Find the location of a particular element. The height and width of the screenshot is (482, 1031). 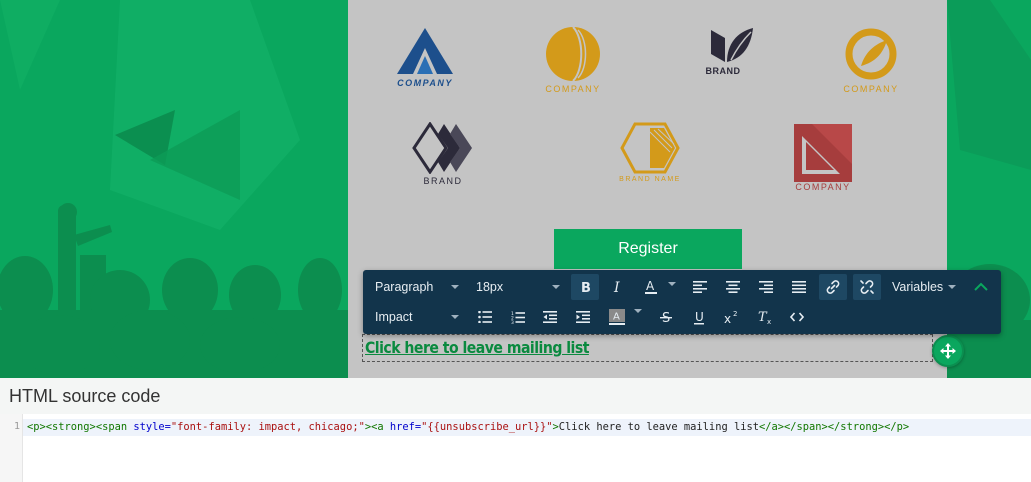

variables-dropdown: Variables is located at coordinates (922, 287).